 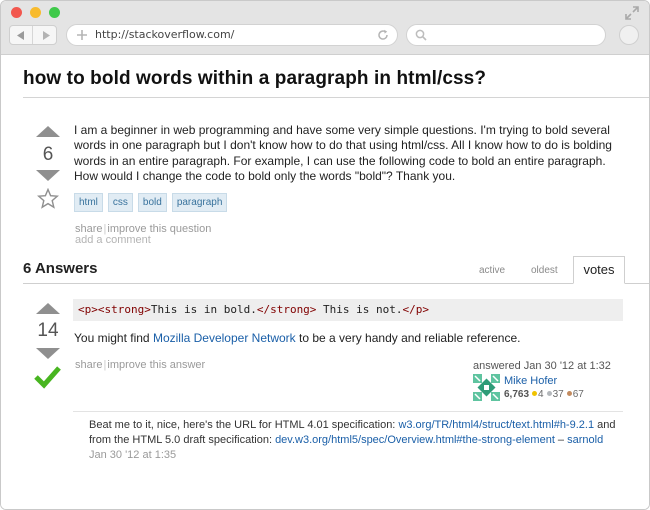 What do you see at coordinates (120, 202) in the screenshot?
I see `tag-css: css` at bounding box center [120, 202].